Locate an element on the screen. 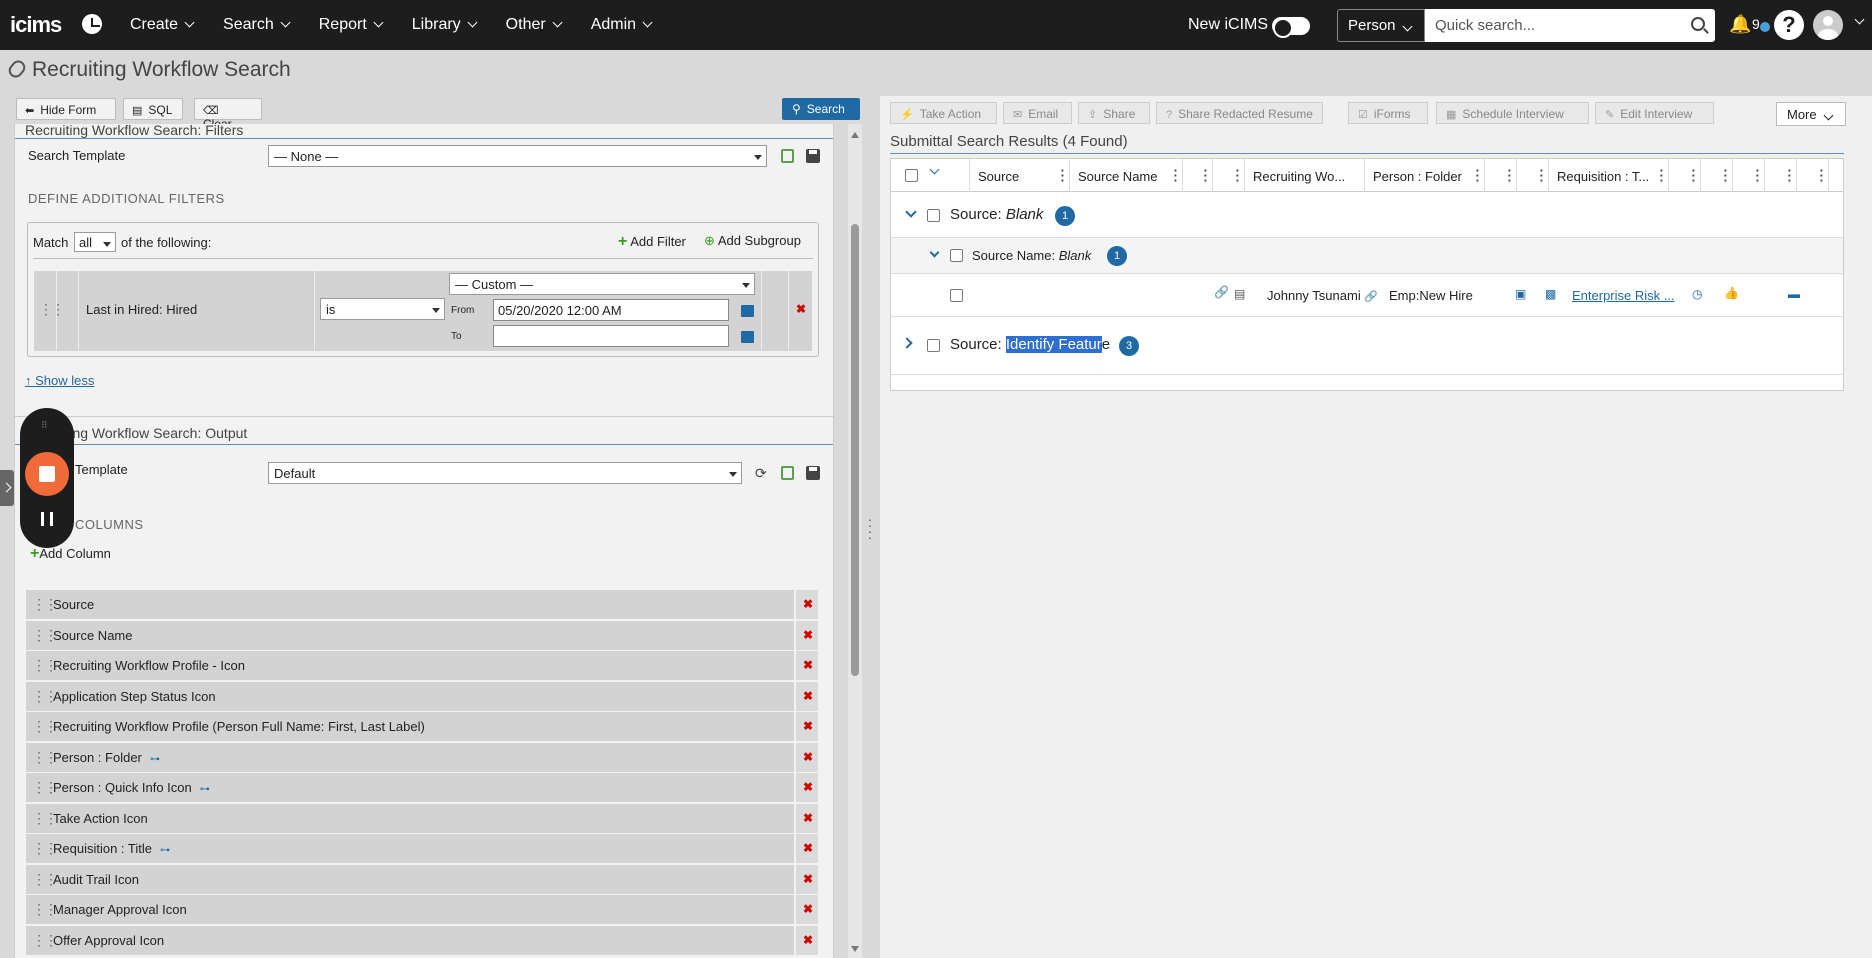  clear-button: ⌫Clear is located at coordinates (228, 114).